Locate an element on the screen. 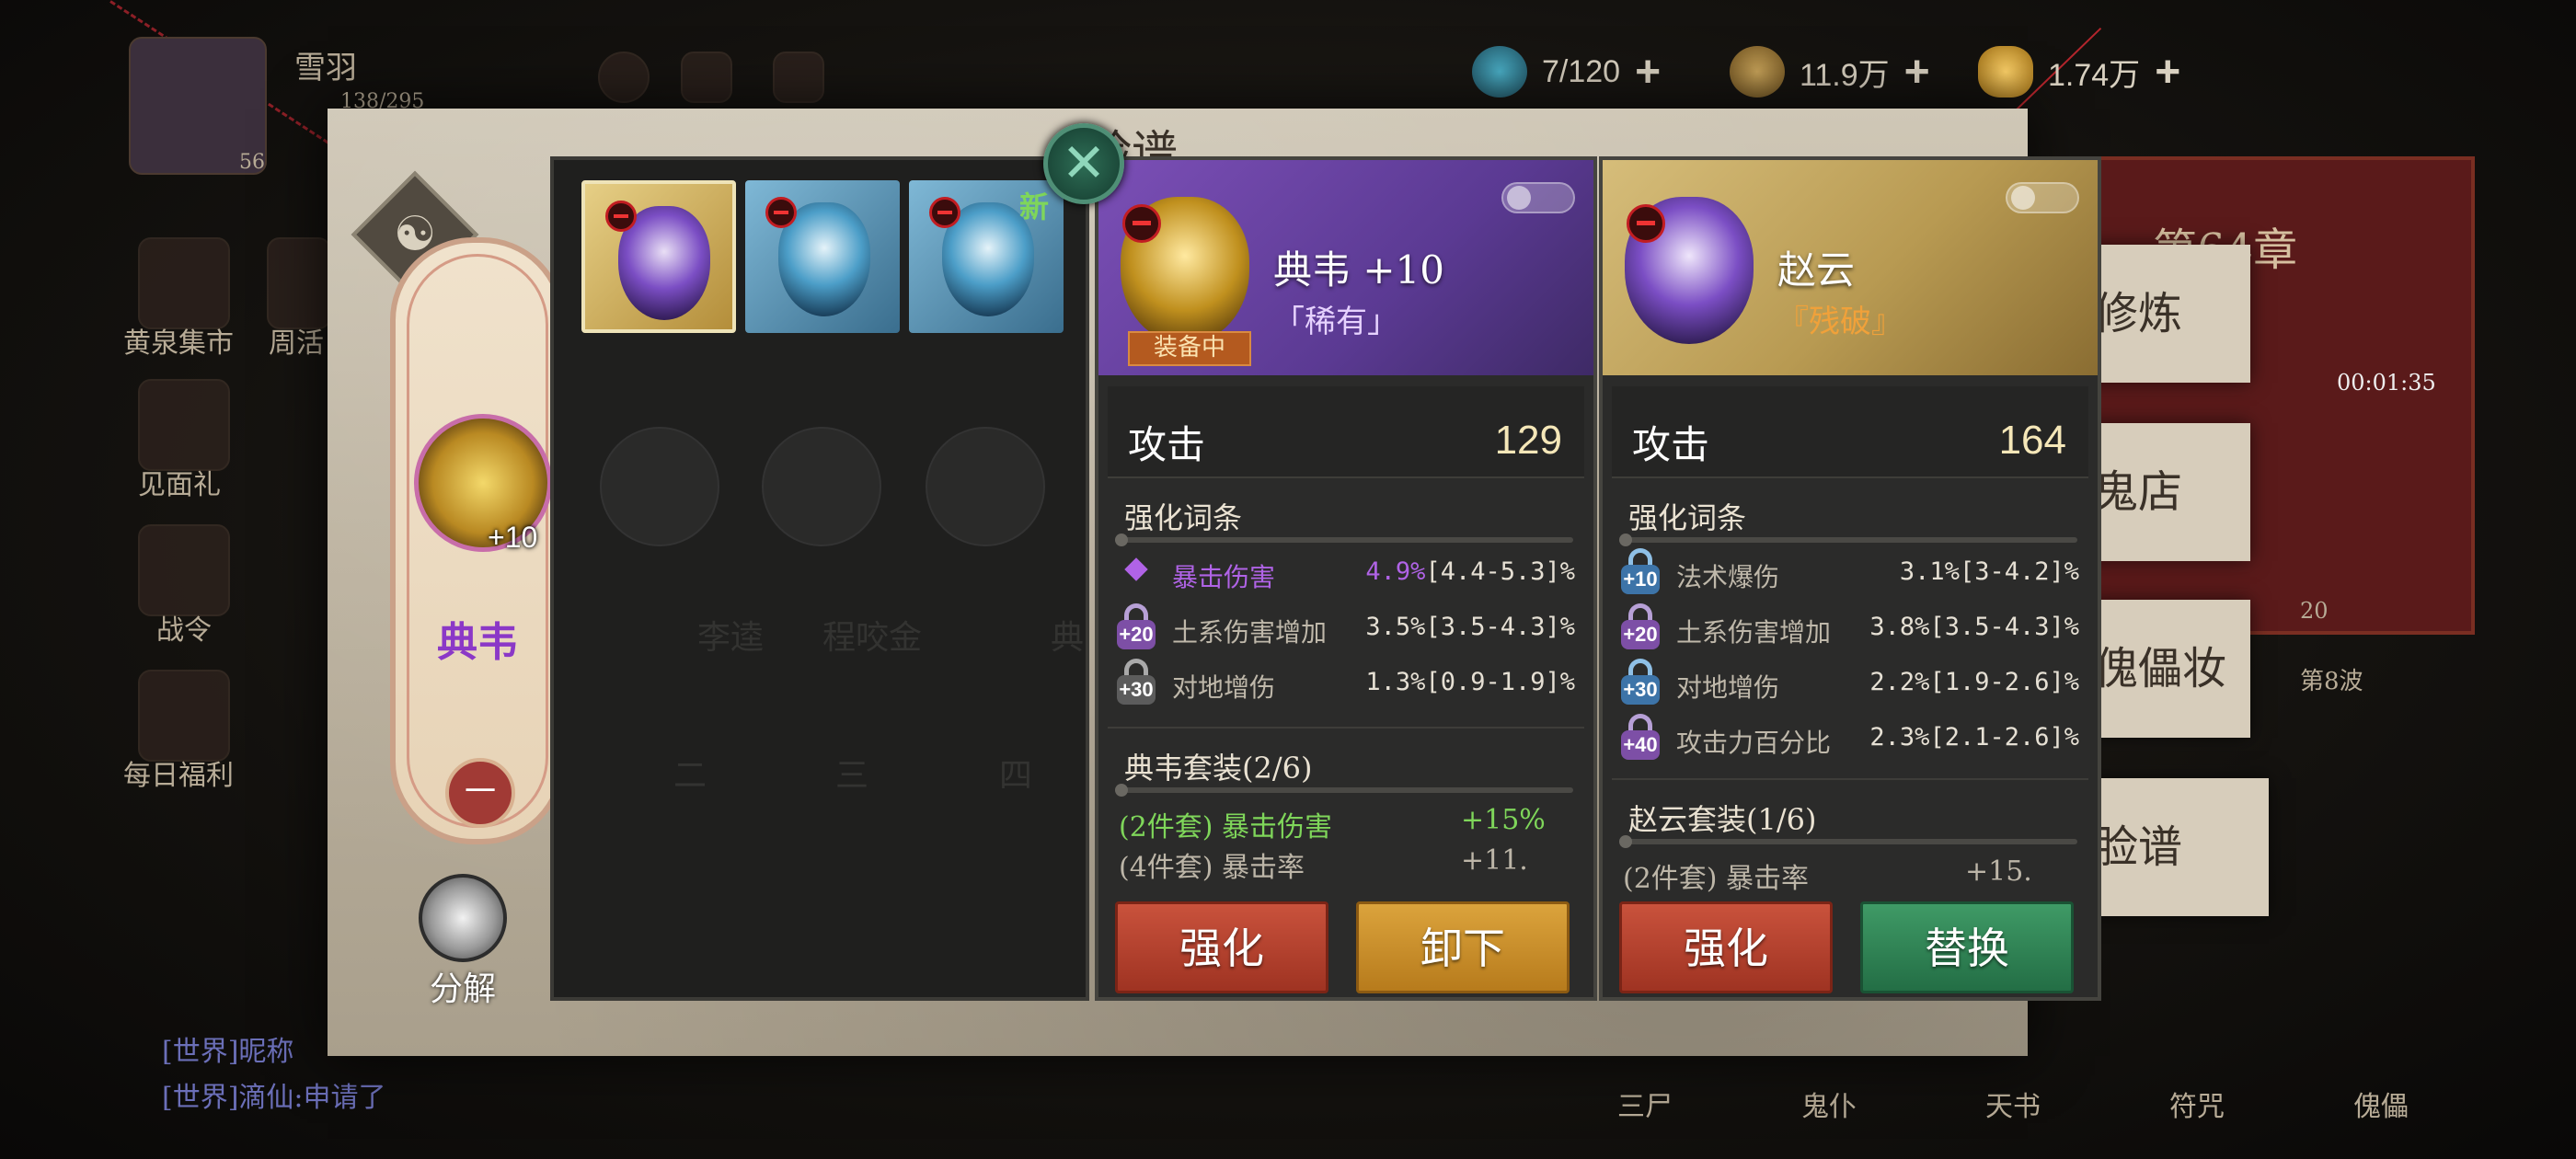  menu-icon is located at coordinates (798, 77).